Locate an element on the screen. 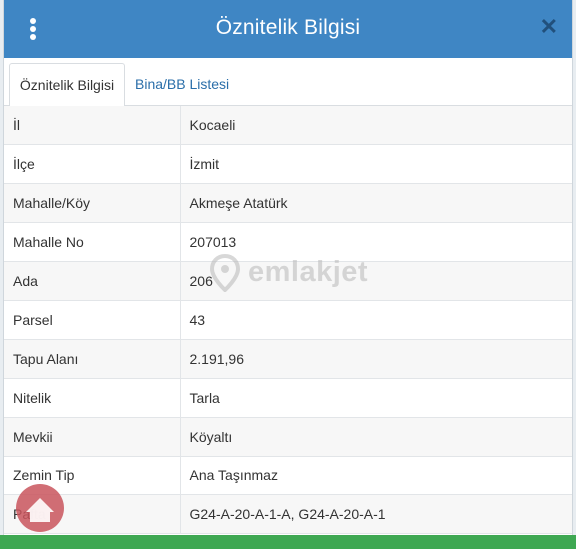 The width and height of the screenshot is (576, 549). attribute-key: Tapu Alanı is located at coordinates (92, 359).